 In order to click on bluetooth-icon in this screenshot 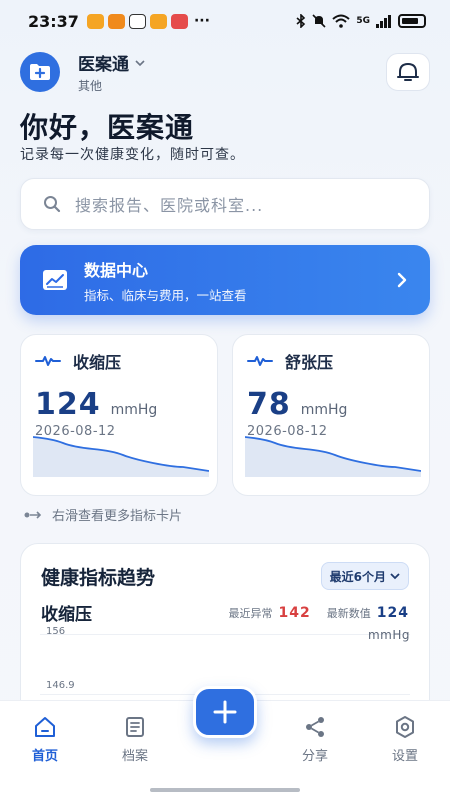, I will do `click(301, 21)`.